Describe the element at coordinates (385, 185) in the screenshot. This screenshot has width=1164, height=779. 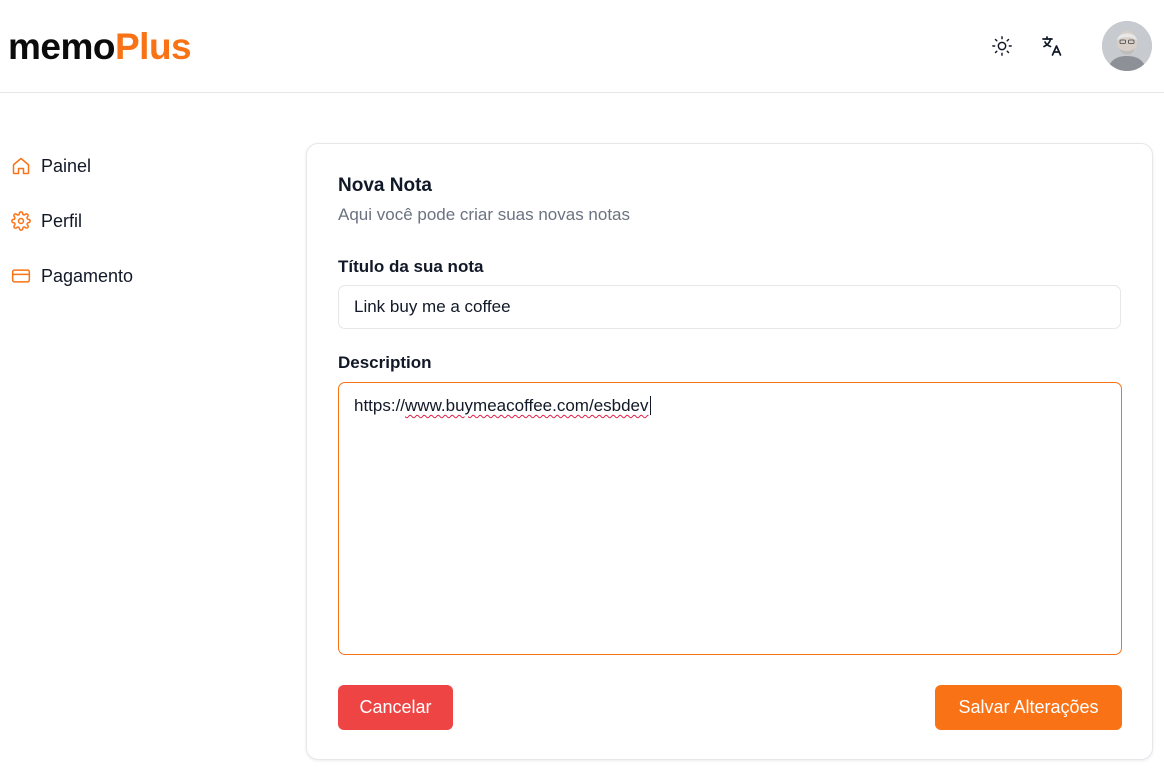
I see `card-title: Nova Nota` at that location.